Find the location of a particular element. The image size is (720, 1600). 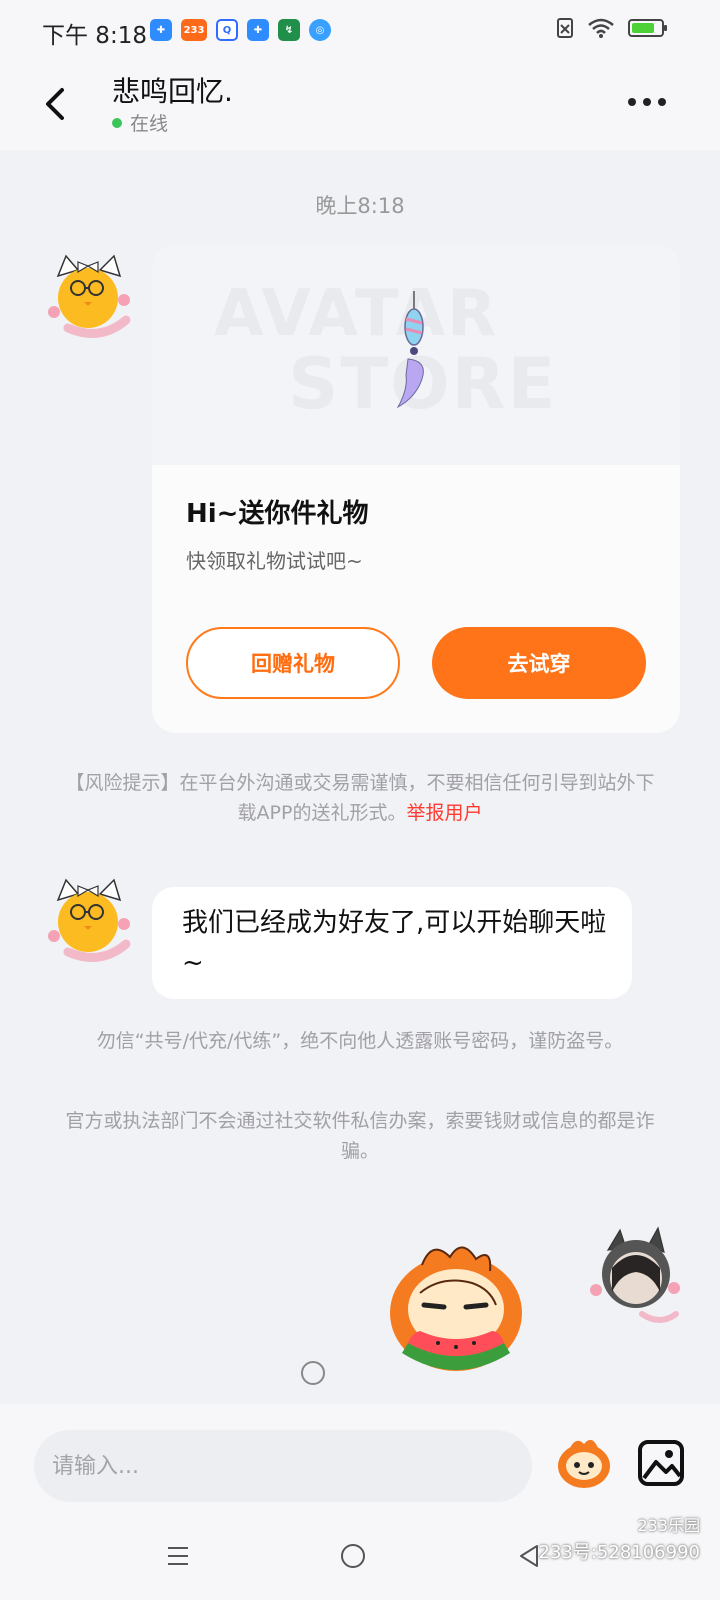

status-time: 下午 8:18 is located at coordinates (94, 36).